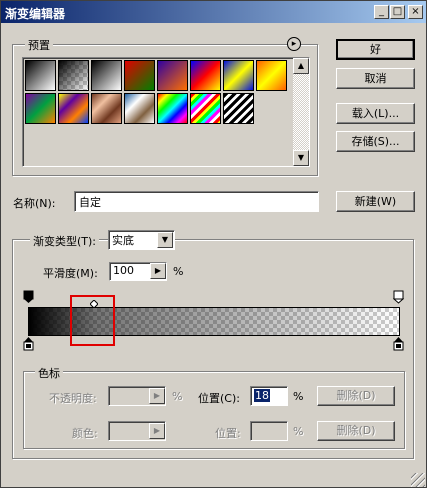 This screenshot has width=427, height=488. Describe the element at coordinates (298, 431) in the screenshot. I see `color-location-unit: %` at that location.